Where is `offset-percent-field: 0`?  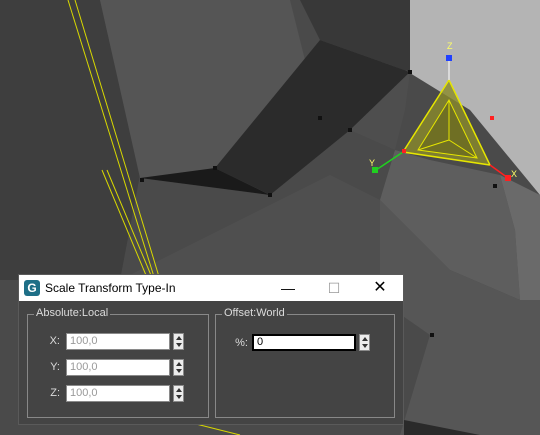 offset-percent-field: 0 is located at coordinates (304, 342).